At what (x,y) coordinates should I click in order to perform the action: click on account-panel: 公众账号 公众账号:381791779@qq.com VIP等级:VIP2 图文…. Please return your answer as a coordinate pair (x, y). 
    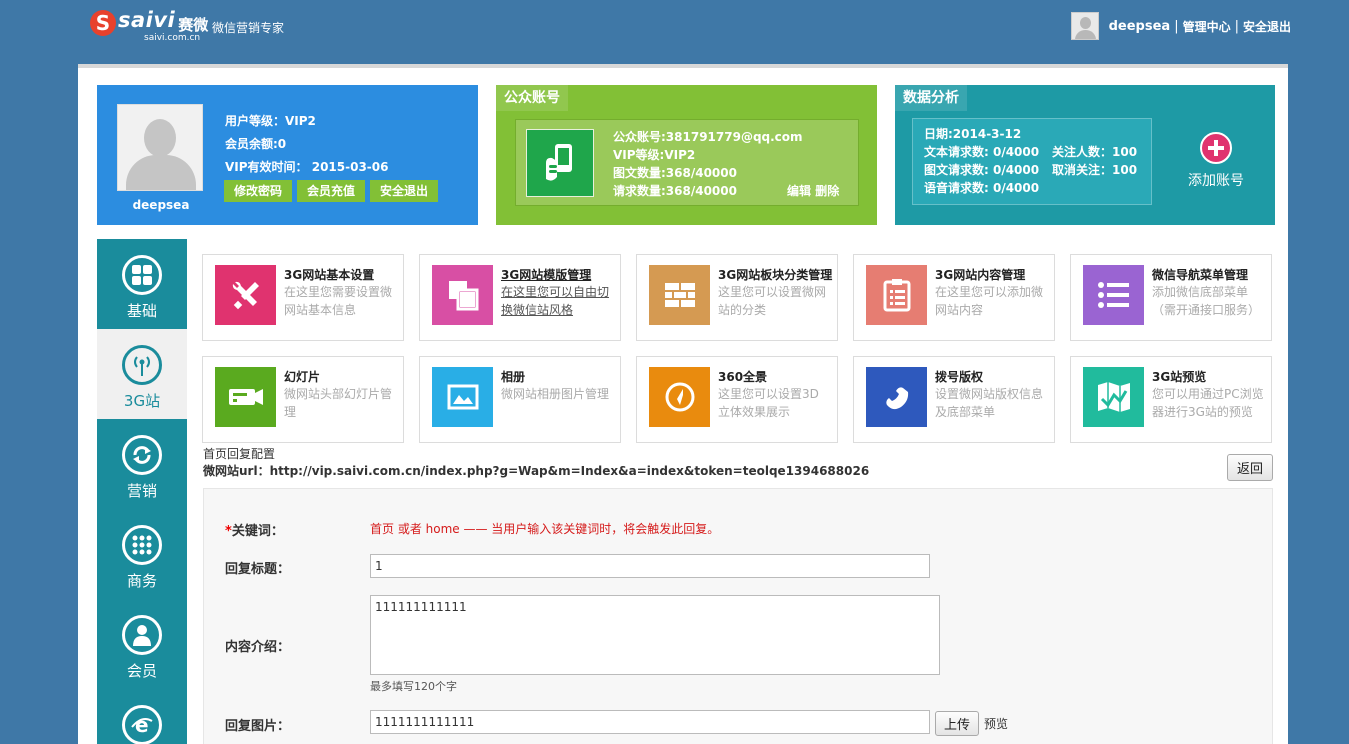
    Looking at the image, I should click on (686, 155).